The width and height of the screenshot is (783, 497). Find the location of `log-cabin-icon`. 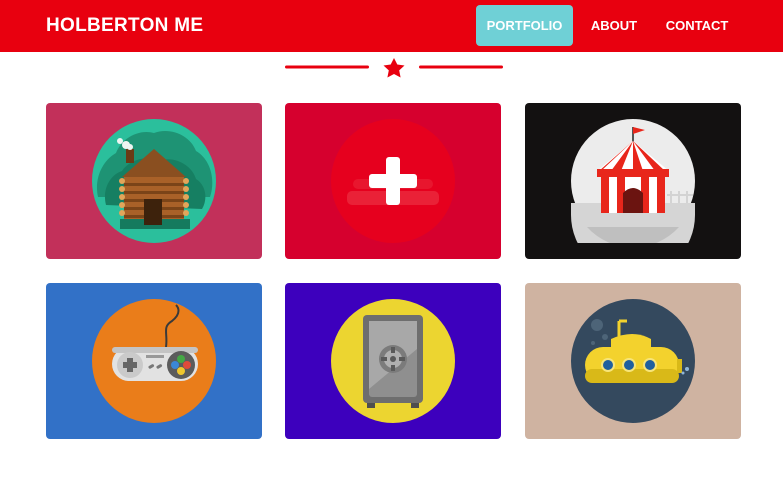

log-cabin-icon is located at coordinates (154, 181).